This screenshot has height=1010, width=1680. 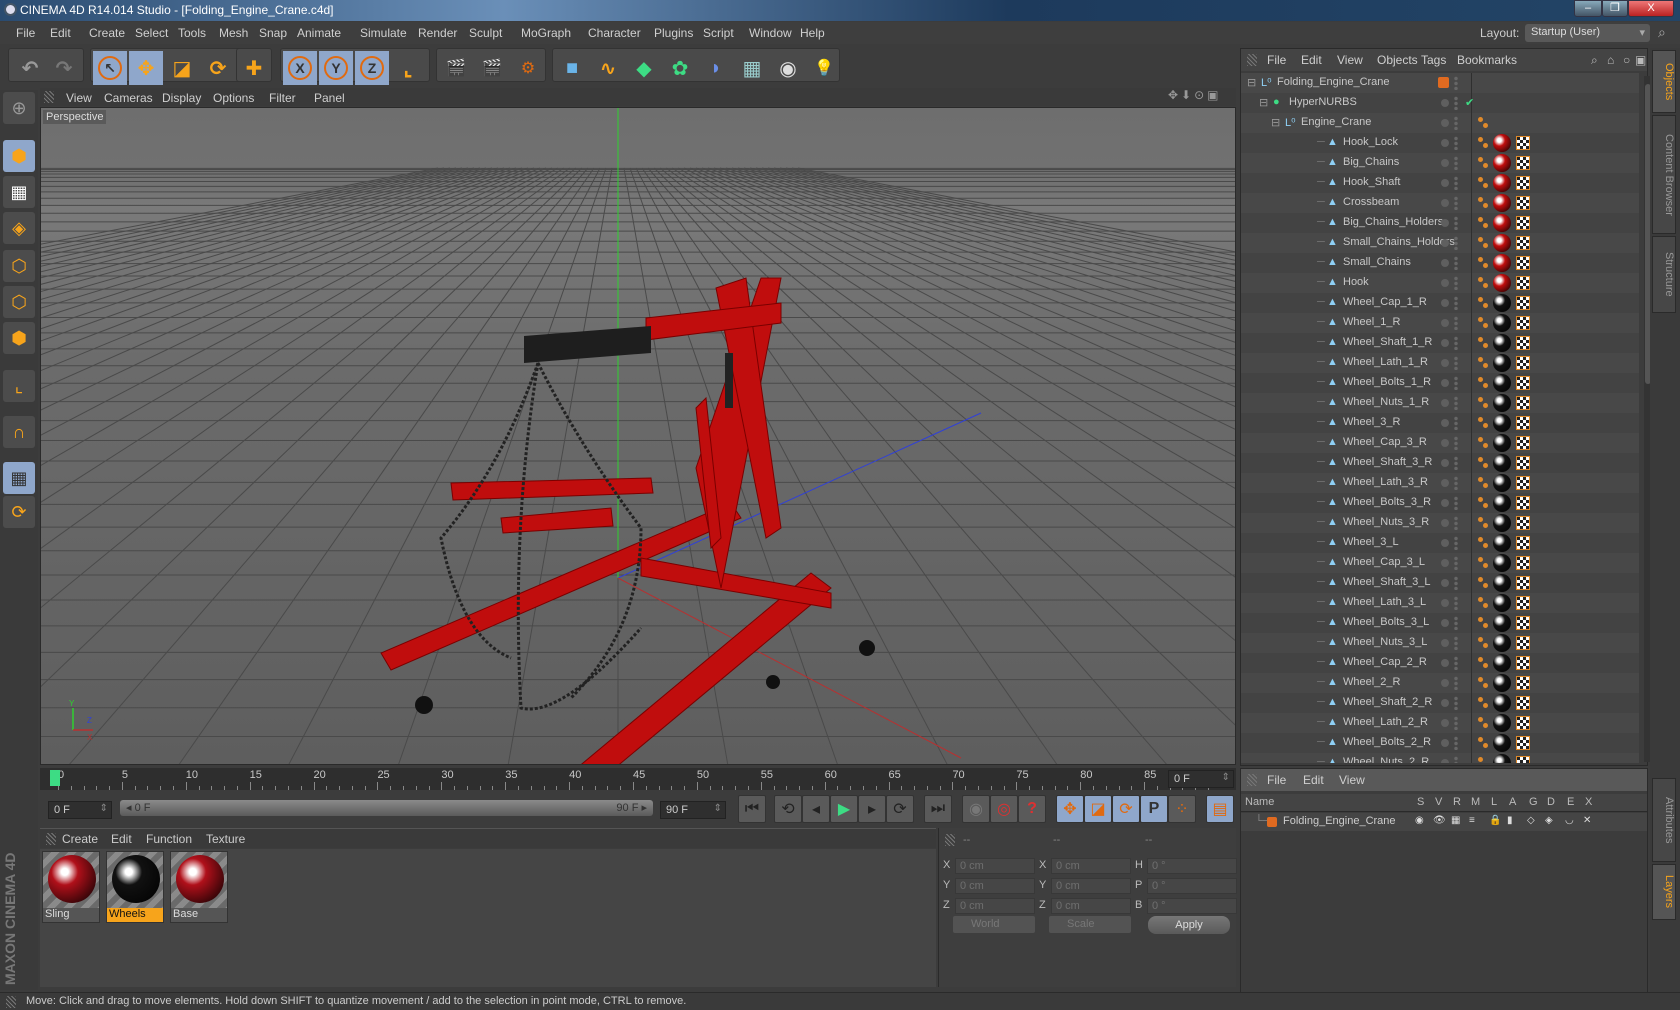 What do you see at coordinates (1440, 583) in the screenshot?
I see `object-row: ─ ▲ Wheel_Shaft_3_L` at bounding box center [1440, 583].